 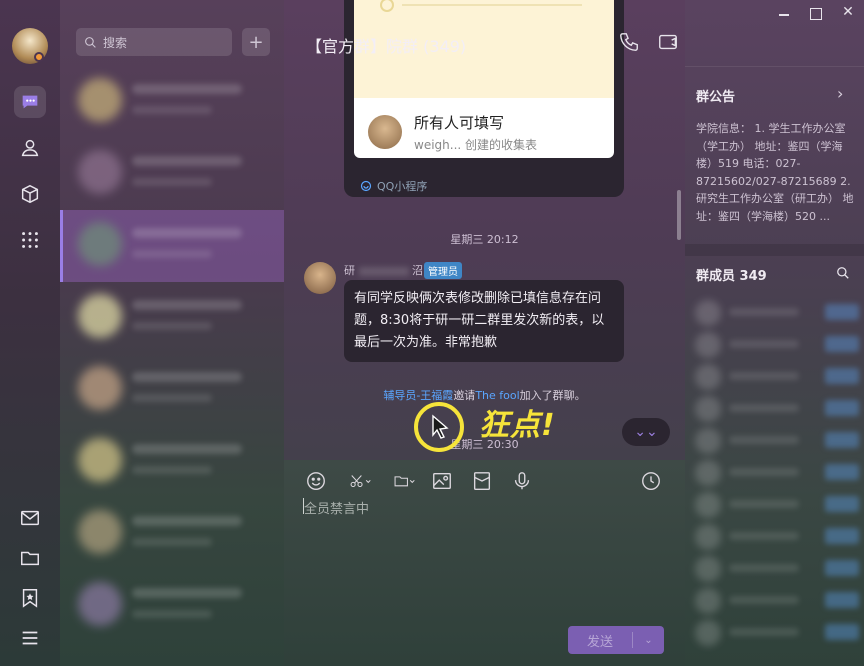 I want to click on contacts-icon, so click(x=30, y=148).